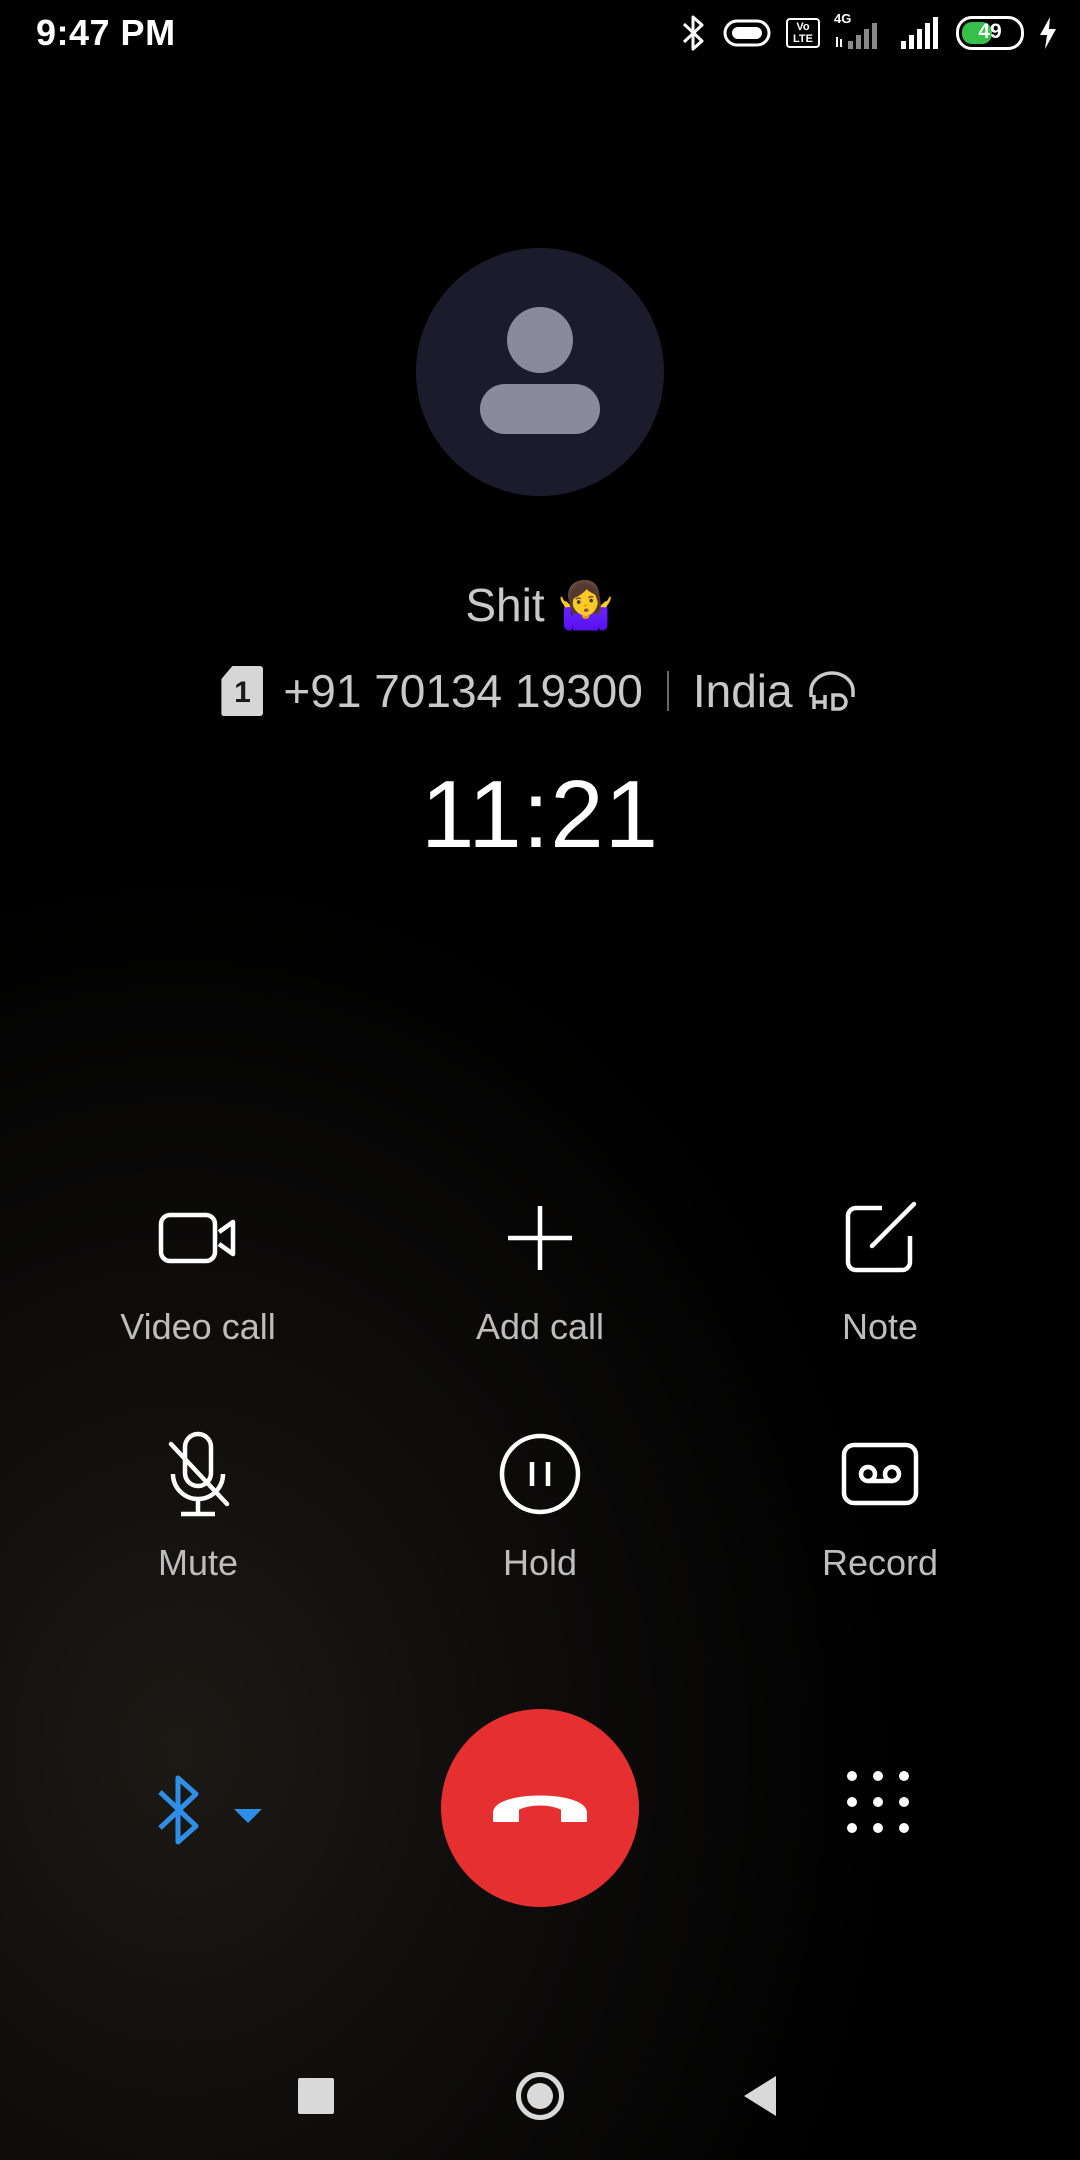 The image size is (1080, 2160). What do you see at coordinates (198, 1326) in the screenshot?
I see `video-call-label: Video call` at bounding box center [198, 1326].